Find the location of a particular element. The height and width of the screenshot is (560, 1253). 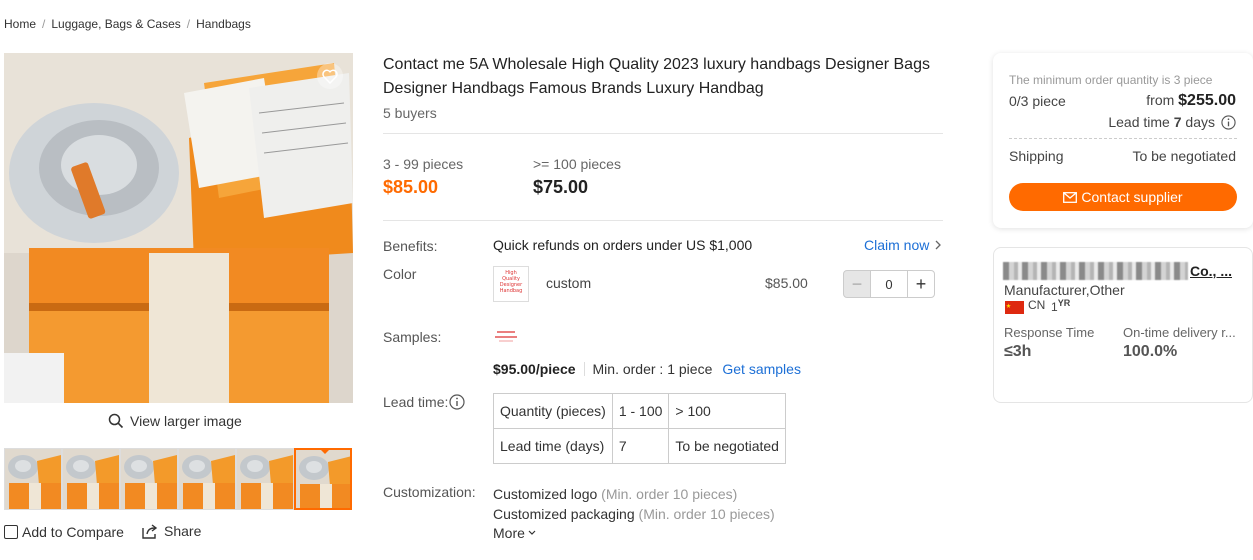

share-icon is located at coordinates (150, 531).